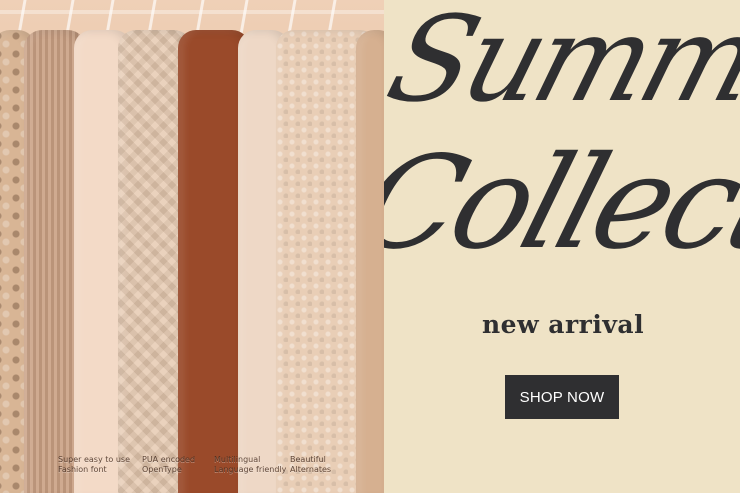 This screenshot has width=740, height=493. What do you see at coordinates (563, 324) in the screenshot?
I see `subtitle: new arrival` at bounding box center [563, 324].